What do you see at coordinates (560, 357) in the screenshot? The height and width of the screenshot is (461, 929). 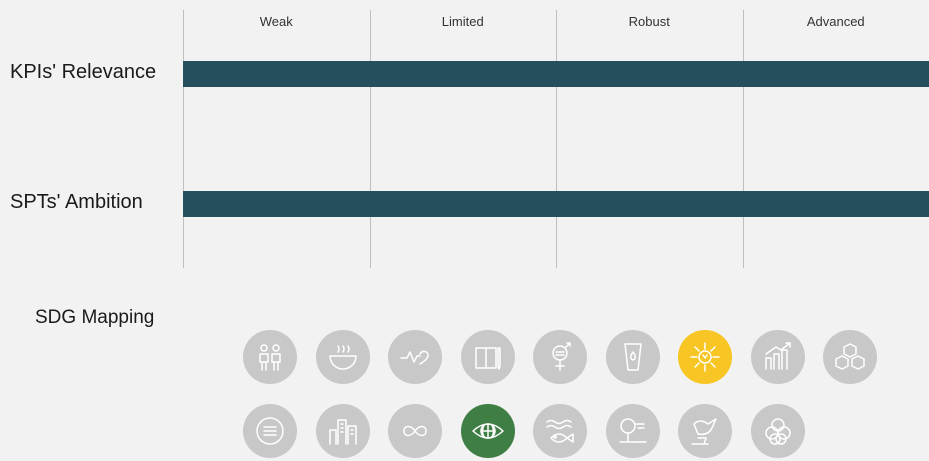 I see `gender-equality-icon` at bounding box center [560, 357].